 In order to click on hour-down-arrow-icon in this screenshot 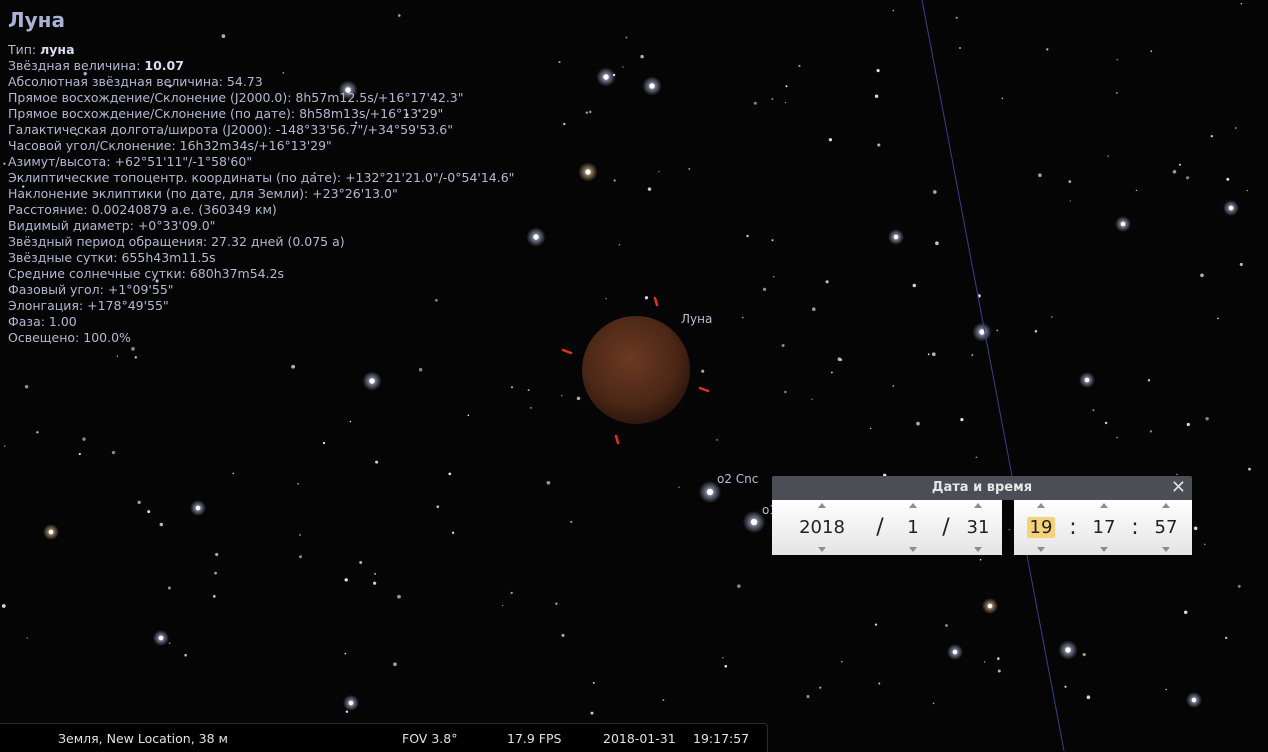, I will do `click(1041, 549)`.